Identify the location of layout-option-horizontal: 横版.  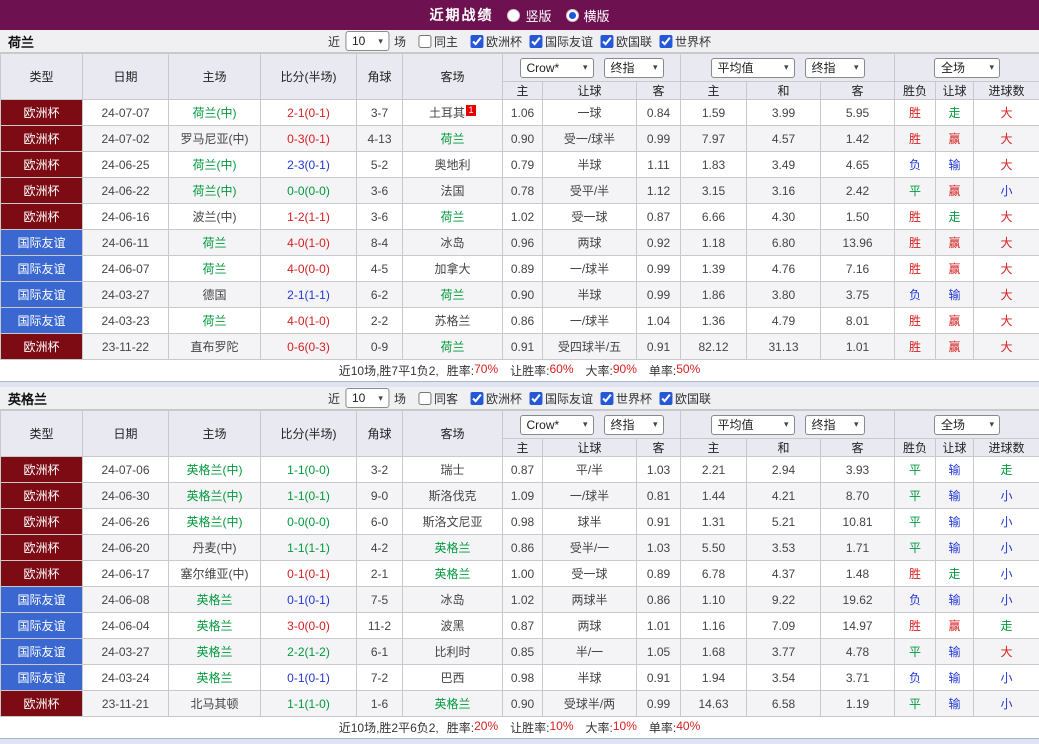
(587, 15).